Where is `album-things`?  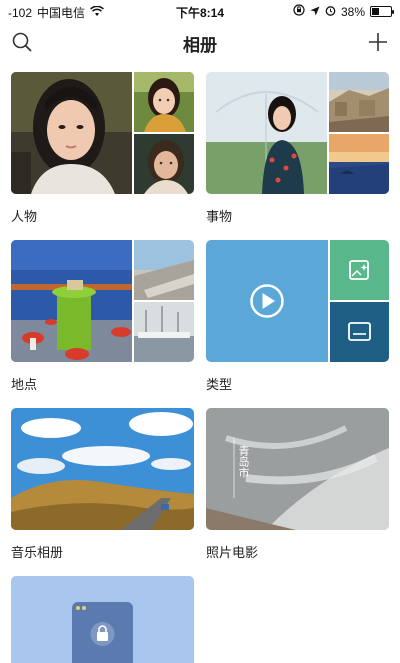 album-things is located at coordinates (297, 133).